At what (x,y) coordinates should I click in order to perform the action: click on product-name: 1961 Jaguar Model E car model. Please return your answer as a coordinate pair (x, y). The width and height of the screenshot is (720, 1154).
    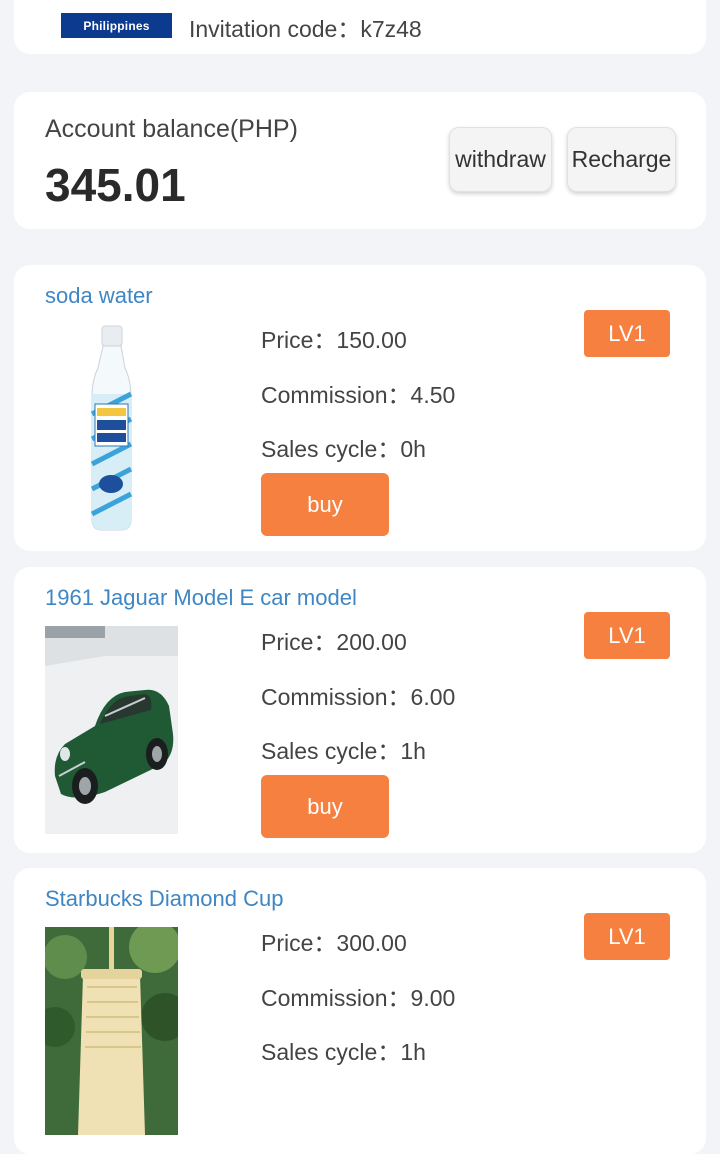
    Looking at the image, I should click on (201, 597).